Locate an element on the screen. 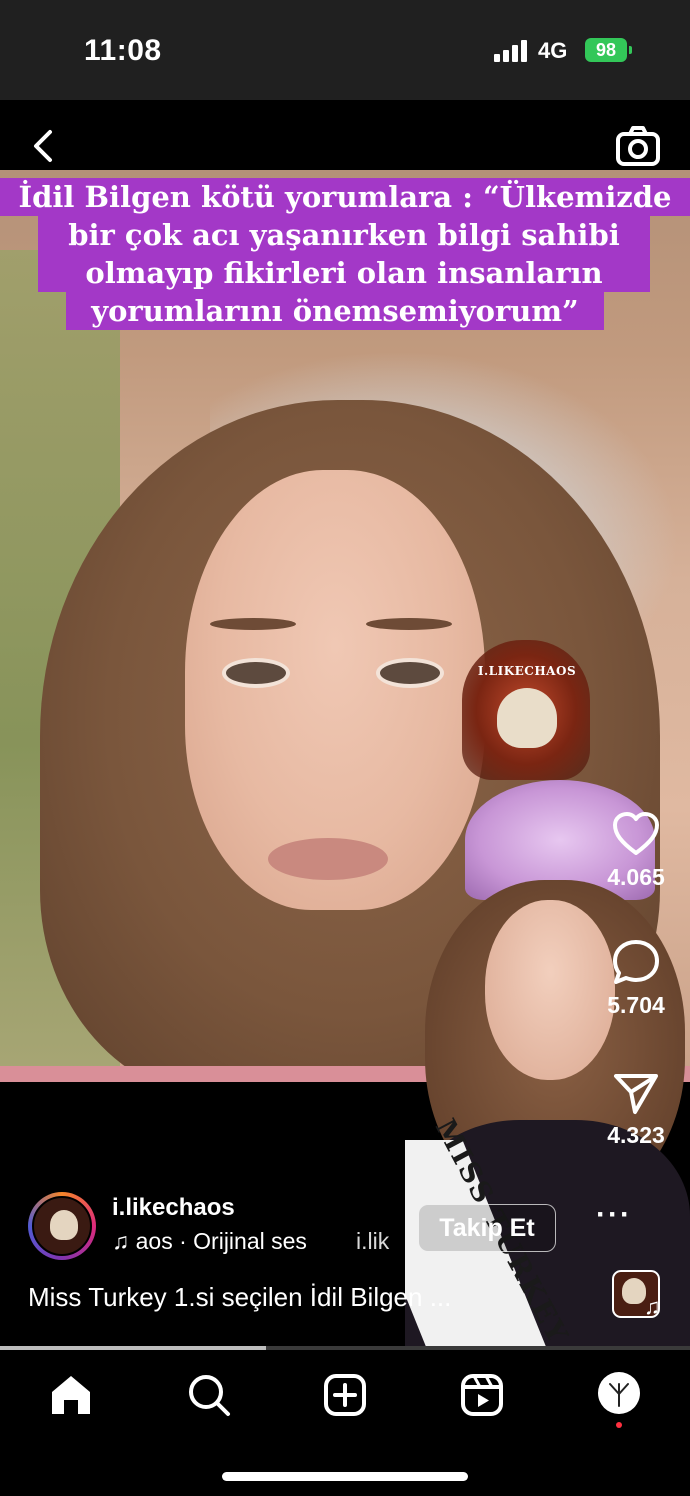 The image size is (690, 1496). brow-right is located at coordinates (409, 624).